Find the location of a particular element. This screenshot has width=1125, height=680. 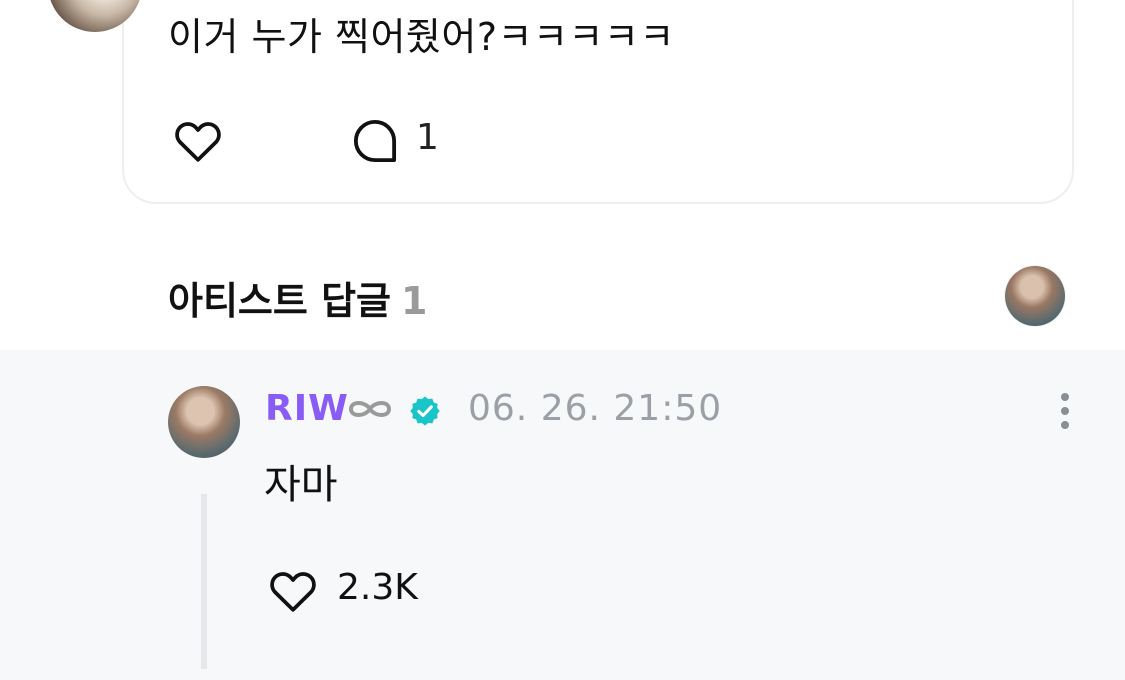

artist-replies-count: 1 is located at coordinates (414, 301).